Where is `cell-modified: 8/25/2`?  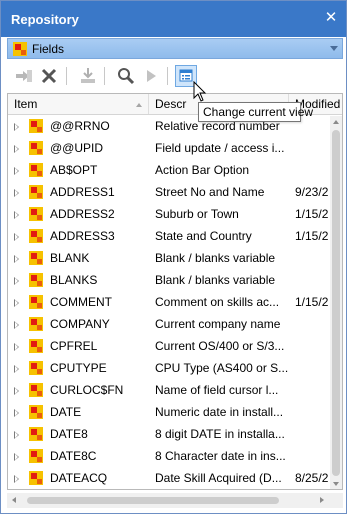
cell-modified: 8/25/2 is located at coordinates (312, 478).